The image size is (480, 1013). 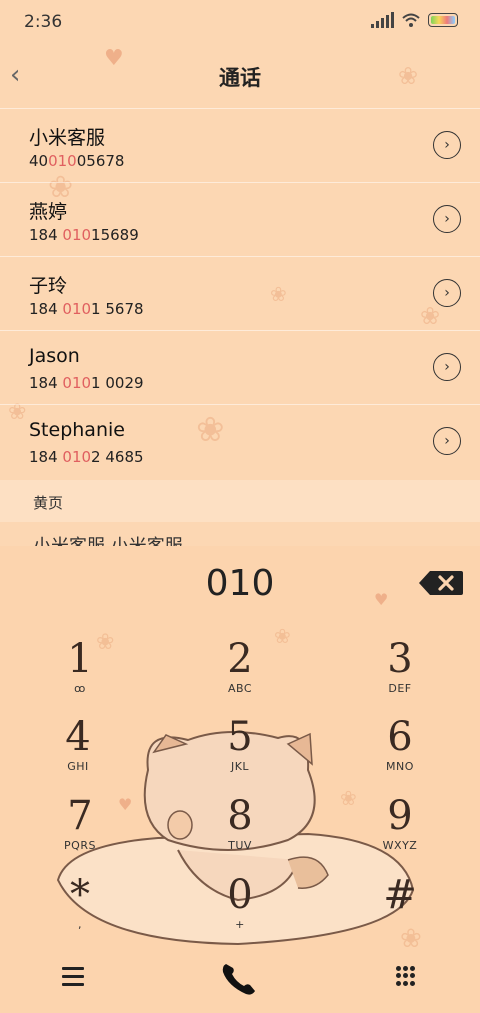 What do you see at coordinates (240, 145) in the screenshot?
I see `contact-row: 小米客服 4001005678 ›` at bounding box center [240, 145].